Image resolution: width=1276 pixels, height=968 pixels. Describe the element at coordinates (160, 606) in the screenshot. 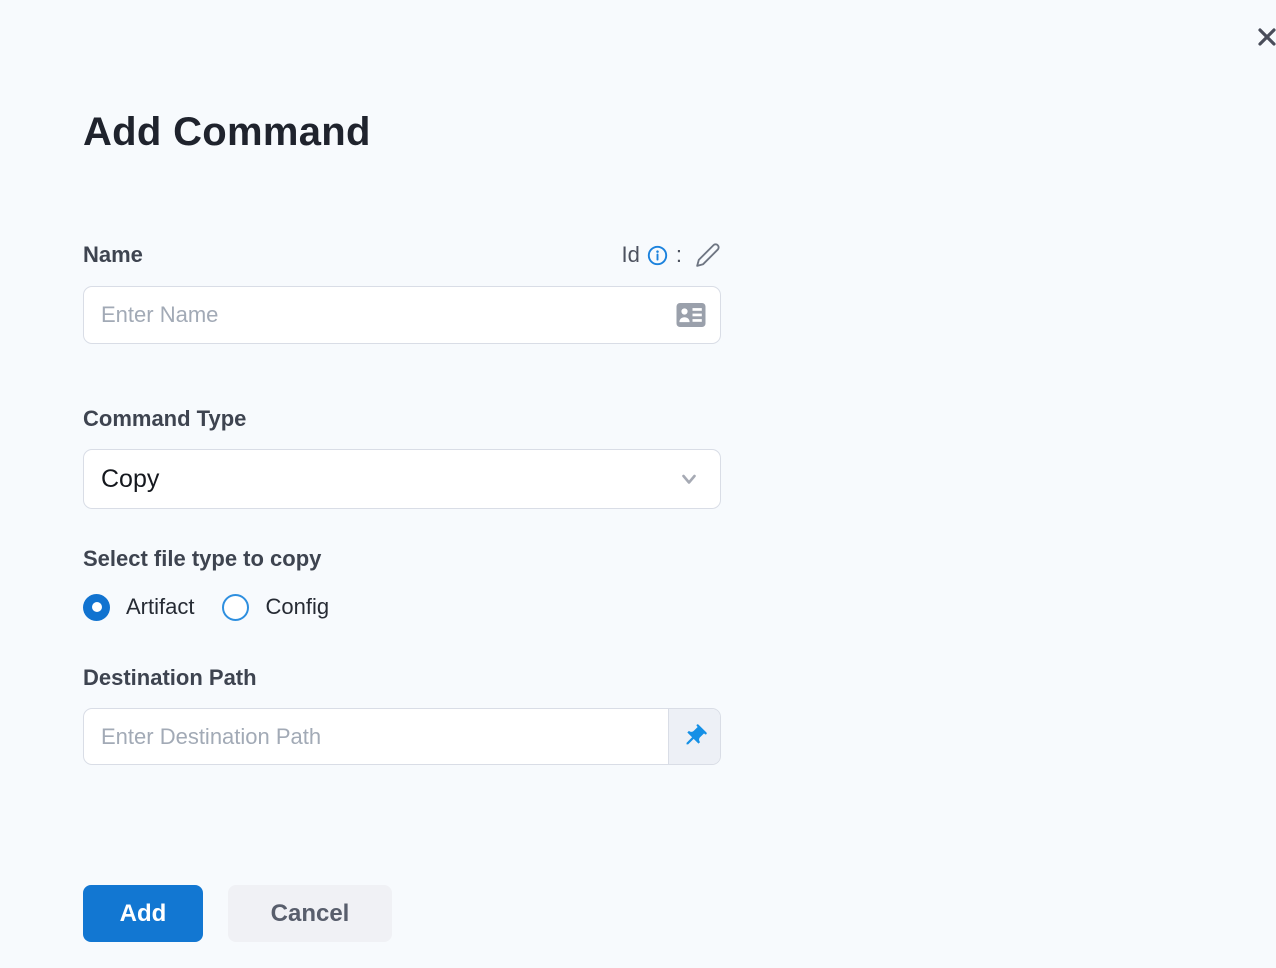

I see `radio-artifact-label: Artifact` at that location.